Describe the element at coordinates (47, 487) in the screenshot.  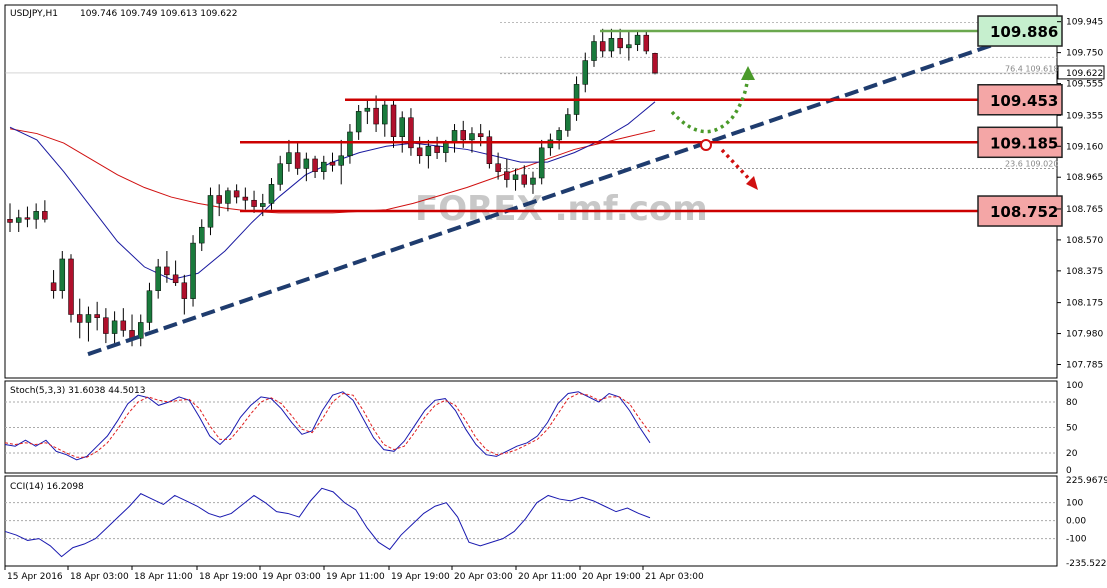
I see `cci-label: CCI(14) 16.2098` at that location.